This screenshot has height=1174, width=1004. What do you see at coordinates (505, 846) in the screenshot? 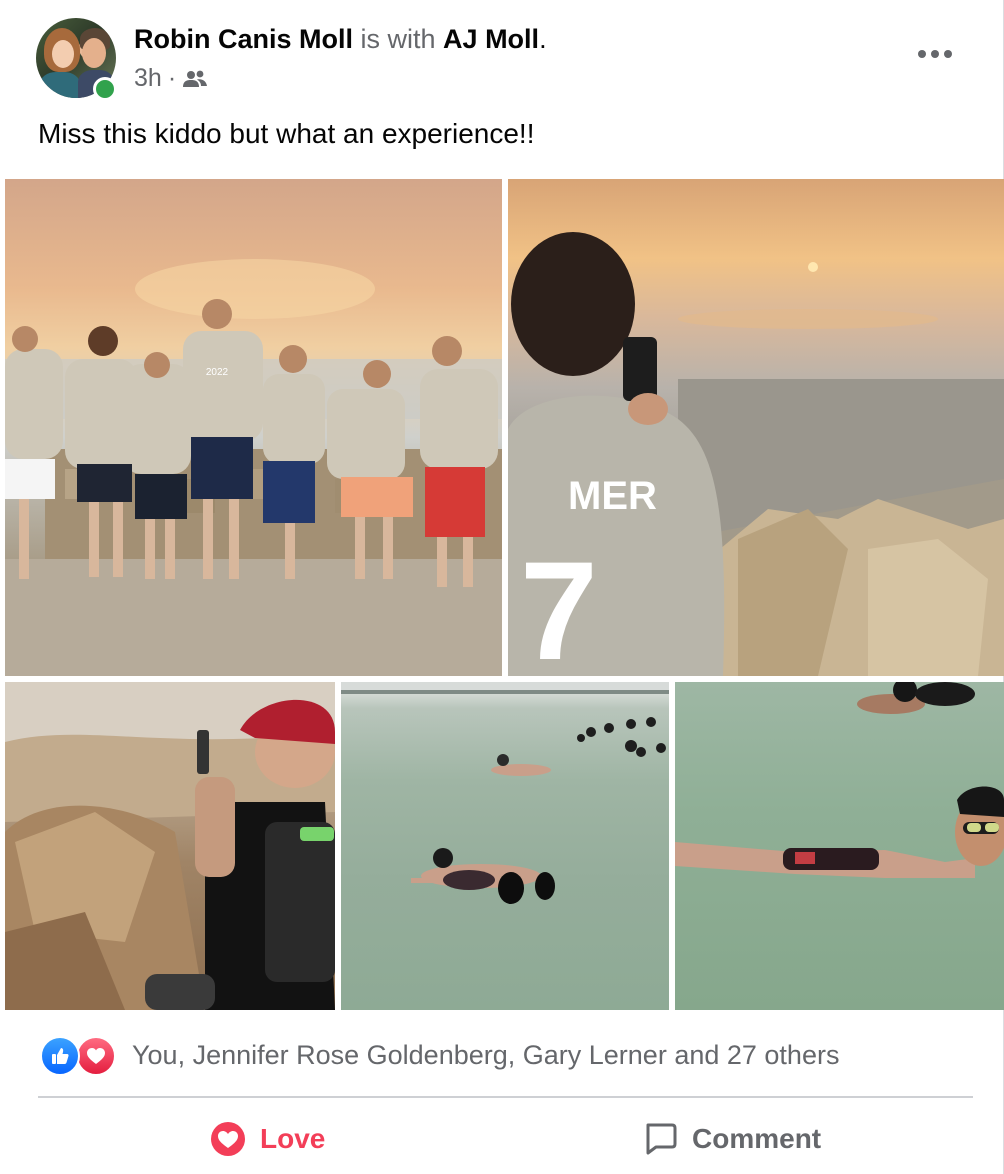
I see `photo-floating-sea` at bounding box center [505, 846].